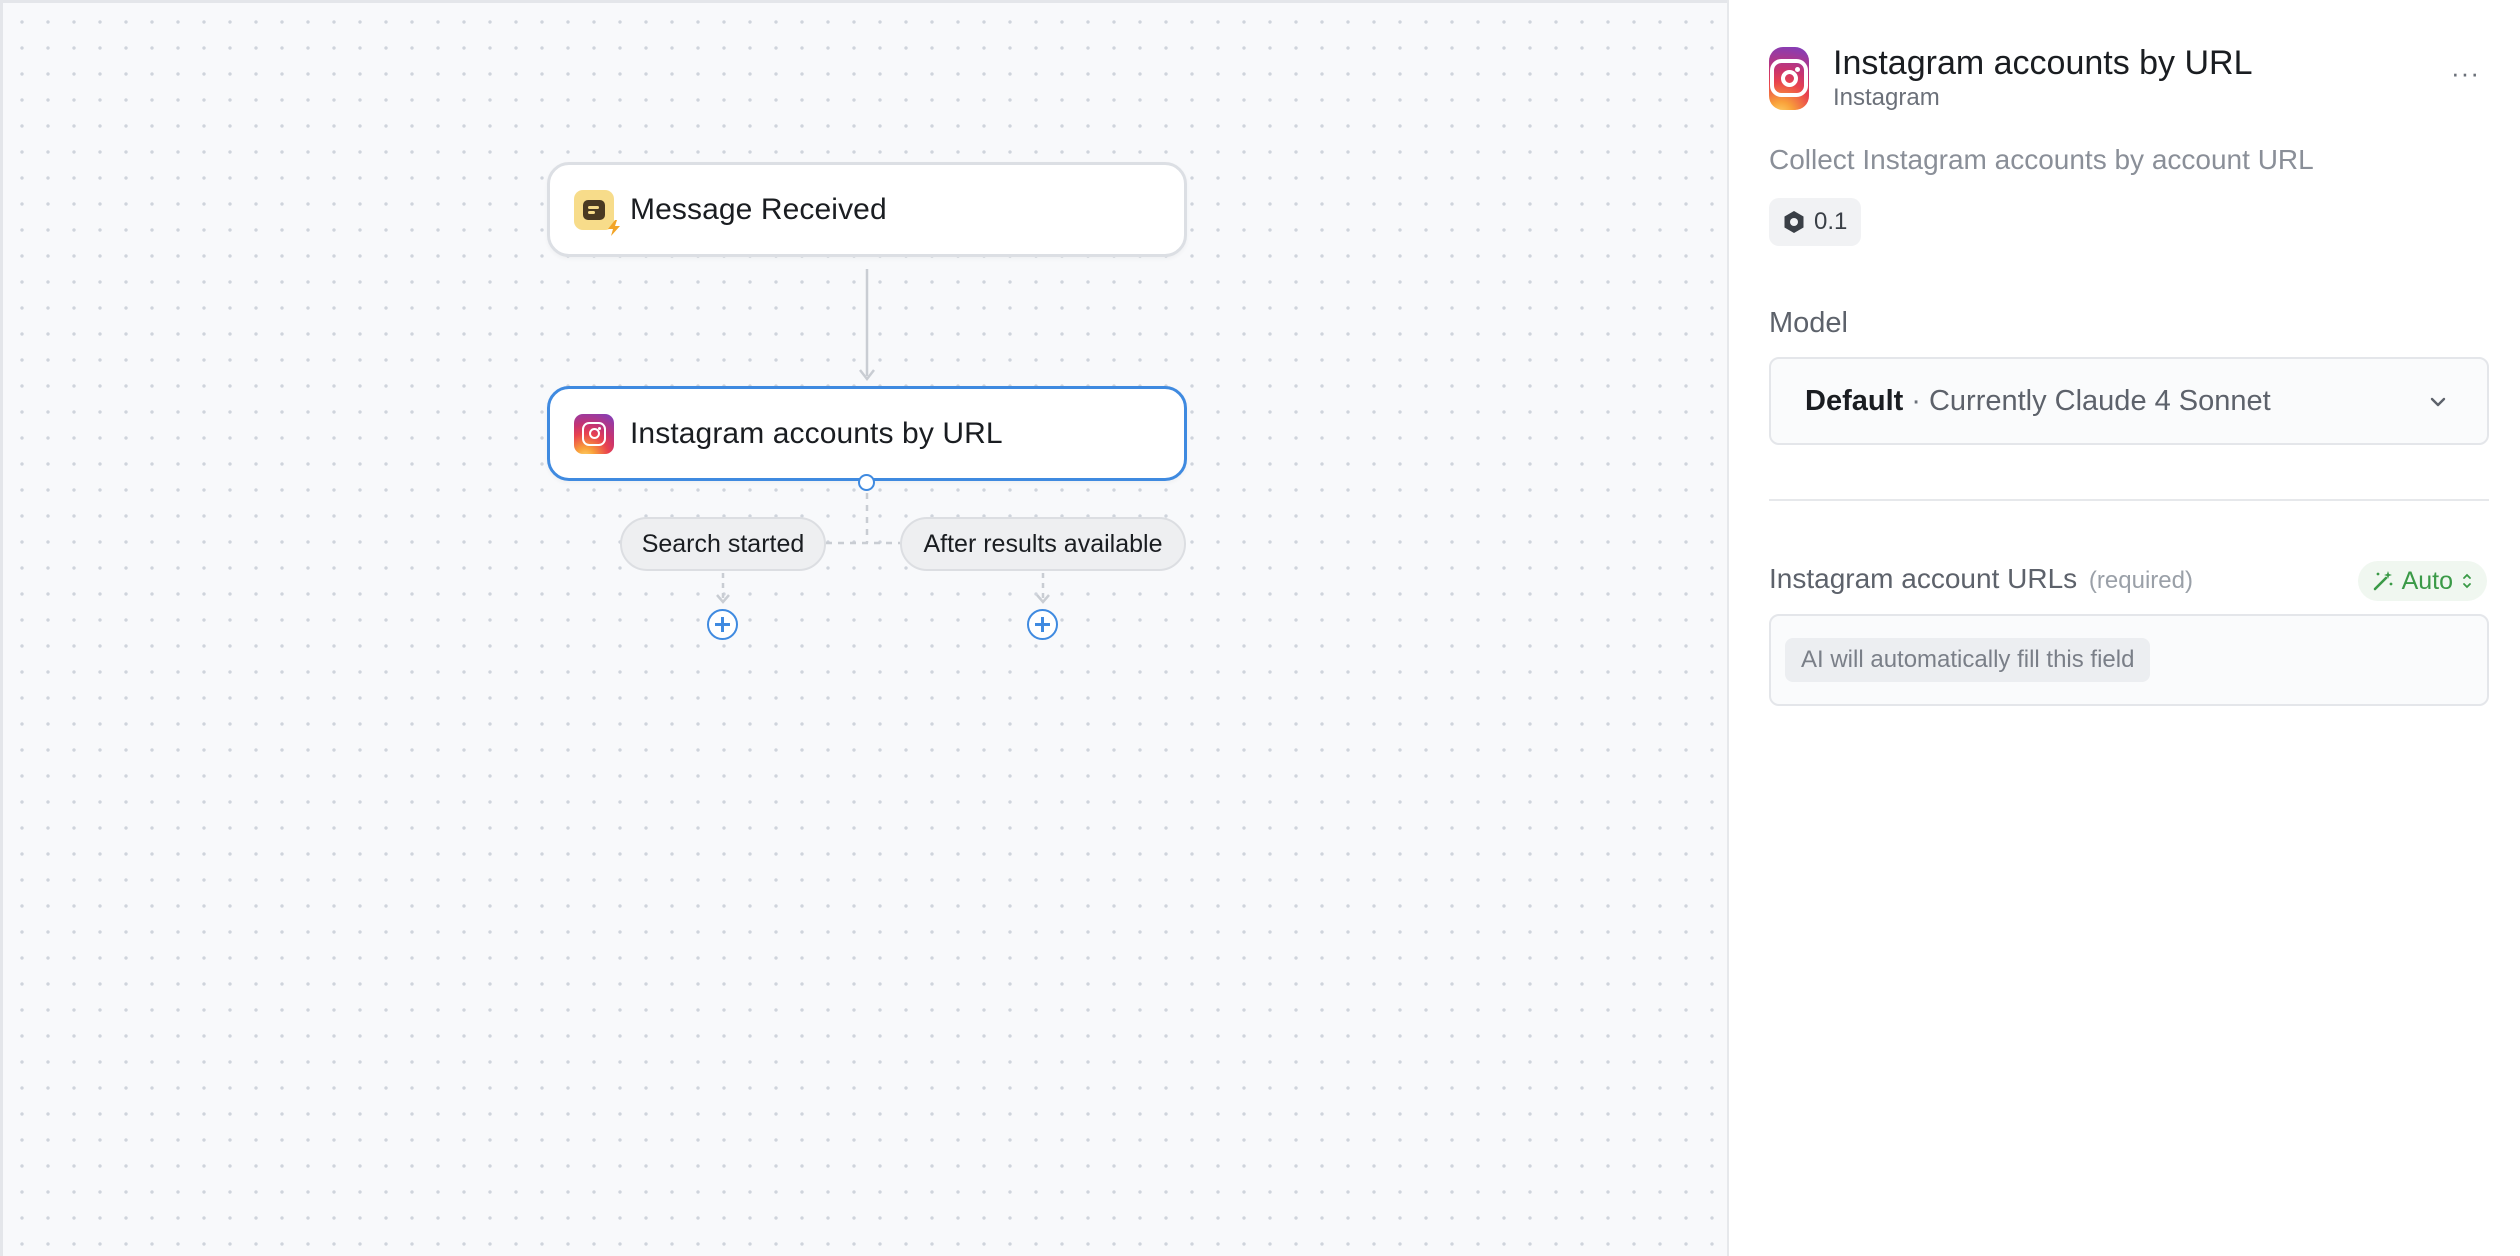 Image resolution: width=2520 pixels, height=1256 pixels. Describe the element at coordinates (1794, 222) in the screenshot. I see `hexagon-icon` at that location.